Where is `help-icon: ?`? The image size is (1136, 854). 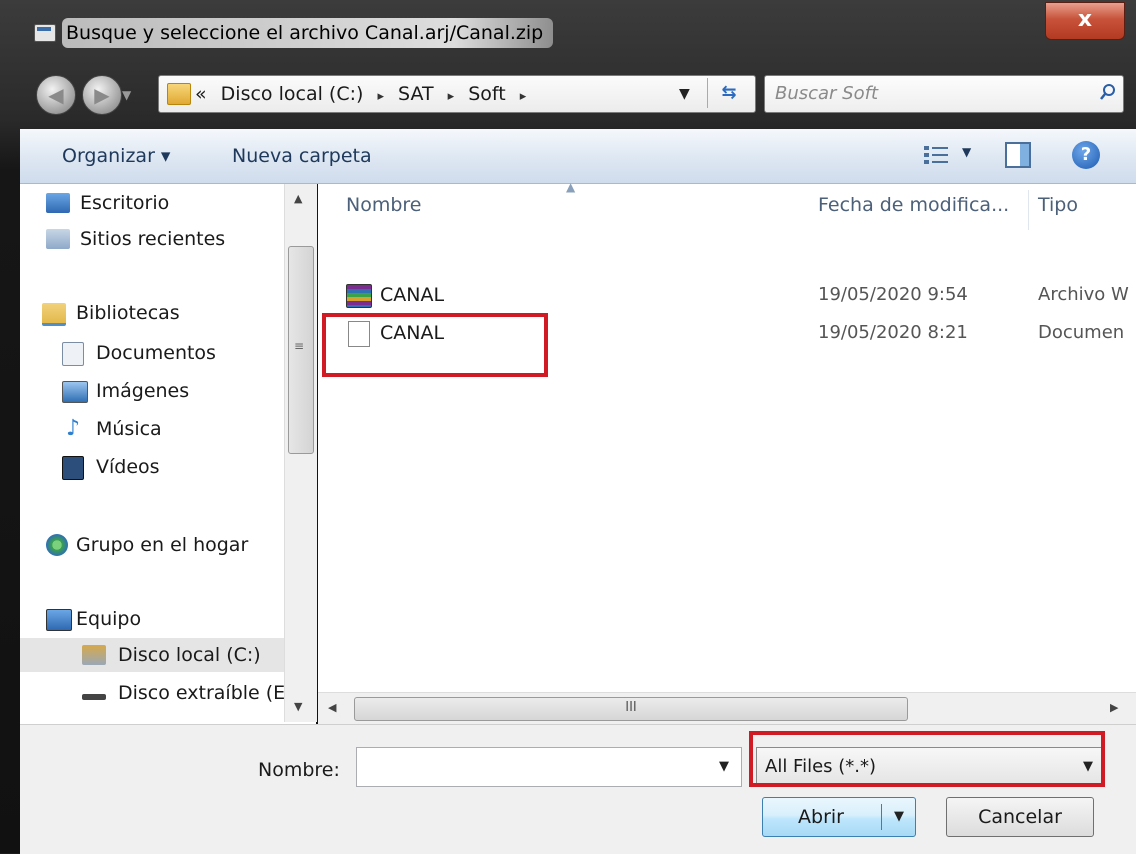
help-icon: ? is located at coordinates (1086, 155).